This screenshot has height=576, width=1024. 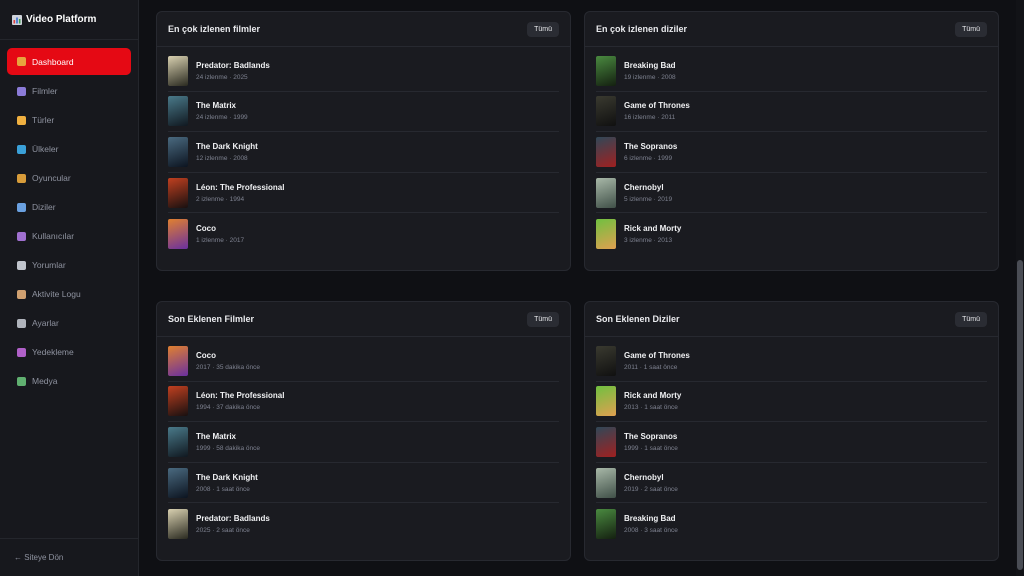 I want to click on item-meta: 24 izlenme · 1999, so click(x=222, y=118).